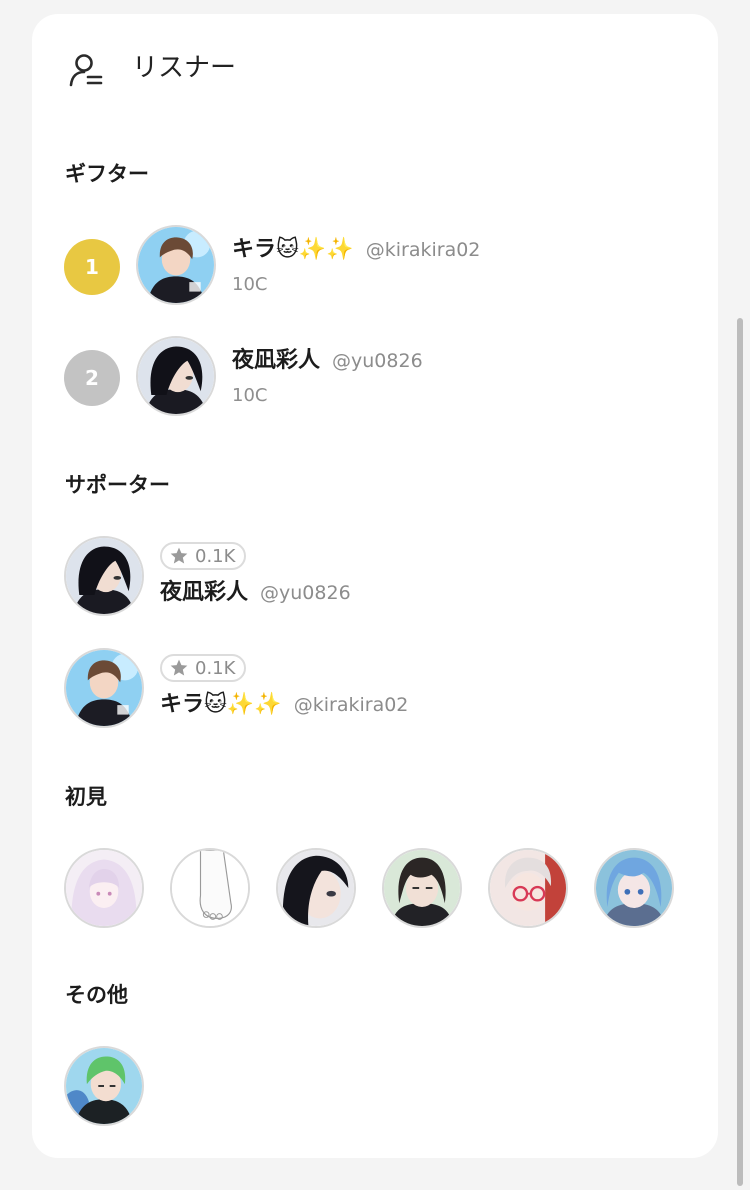 The width and height of the screenshot is (750, 1190). What do you see at coordinates (92, 267) in the screenshot?
I see `rank-badge-gold: 1` at bounding box center [92, 267].